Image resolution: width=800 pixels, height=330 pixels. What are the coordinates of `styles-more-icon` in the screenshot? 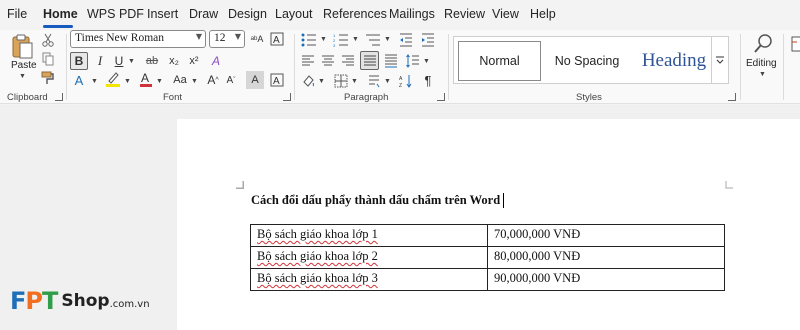 It's located at (720, 60).